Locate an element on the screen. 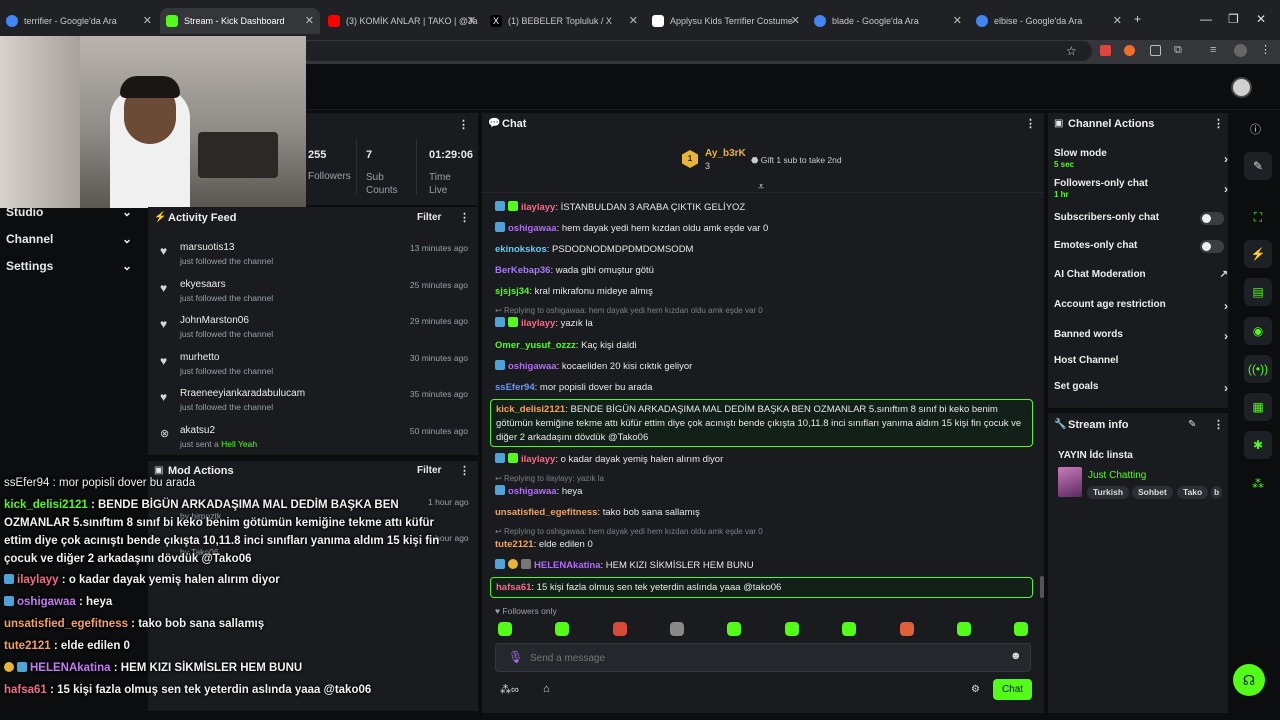 The height and width of the screenshot is (720, 1280). action-banned-words: Banned words › is located at coordinates (1141, 336).